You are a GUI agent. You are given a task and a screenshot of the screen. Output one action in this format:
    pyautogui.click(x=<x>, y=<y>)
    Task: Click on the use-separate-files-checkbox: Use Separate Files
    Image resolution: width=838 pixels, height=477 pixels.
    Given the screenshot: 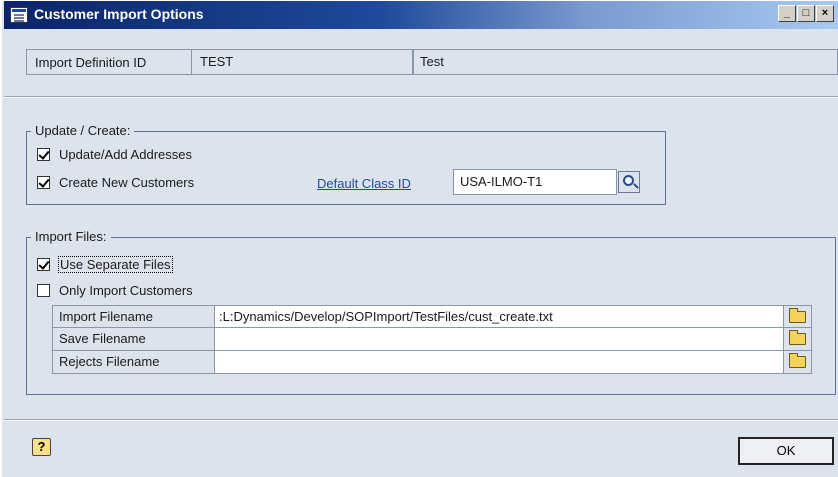 What is the action you would take?
    pyautogui.click(x=105, y=264)
    